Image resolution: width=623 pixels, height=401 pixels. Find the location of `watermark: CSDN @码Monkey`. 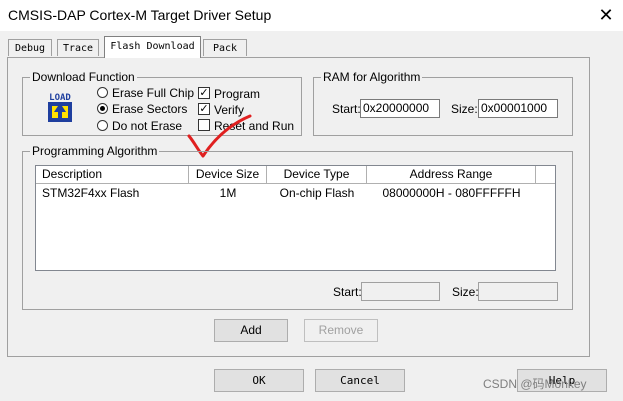

watermark: CSDN @码Monkey is located at coordinates (535, 384).